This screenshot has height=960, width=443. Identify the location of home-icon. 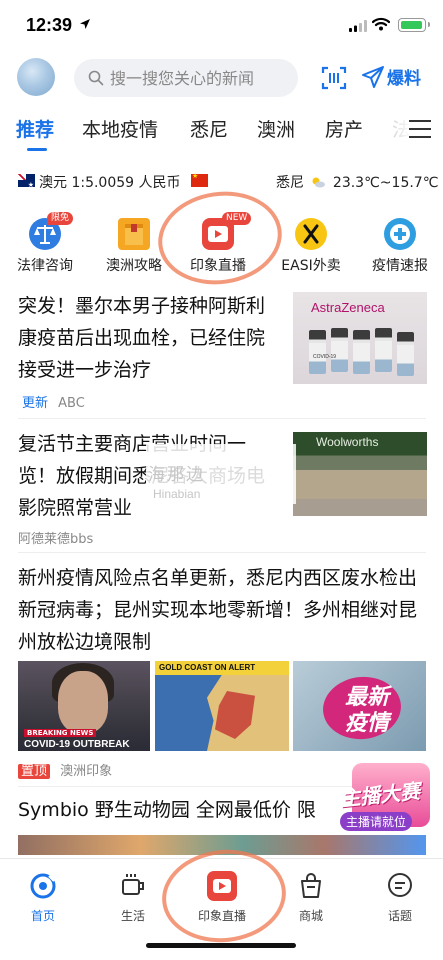
(43, 886).